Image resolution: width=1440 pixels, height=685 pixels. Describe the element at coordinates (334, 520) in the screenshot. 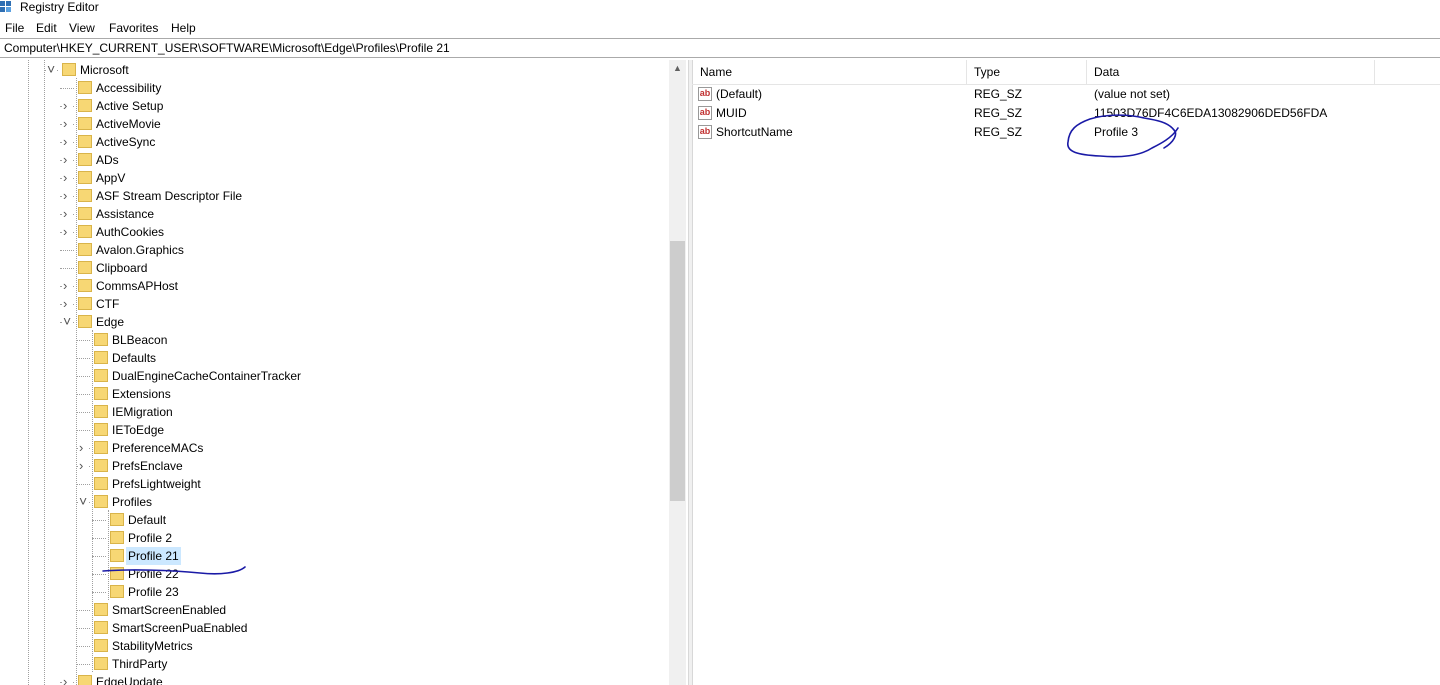

I see `tree-item-profile: Default` at that location.